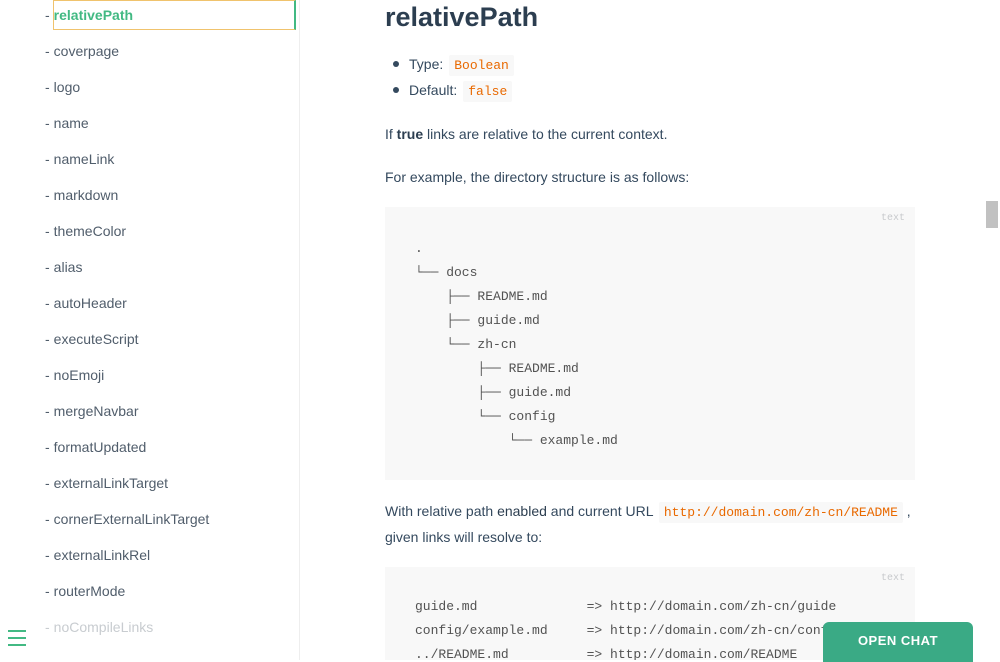 This screenshot has width=1000, height=662. I want to click on active-item-highlight, so click(174, 15).